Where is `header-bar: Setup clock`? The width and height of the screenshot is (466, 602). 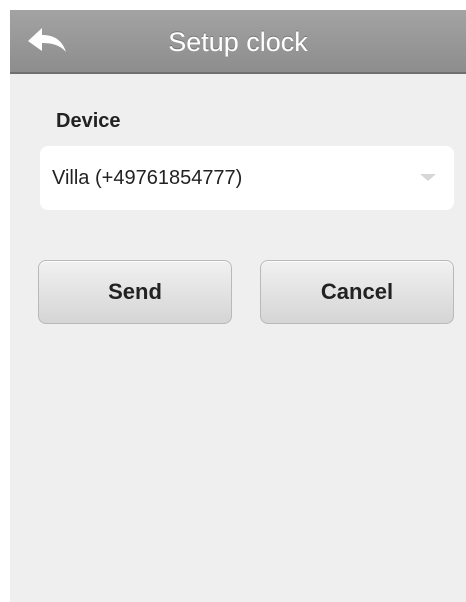
header-bar: Setup clock is located at coordinates (238, 42).